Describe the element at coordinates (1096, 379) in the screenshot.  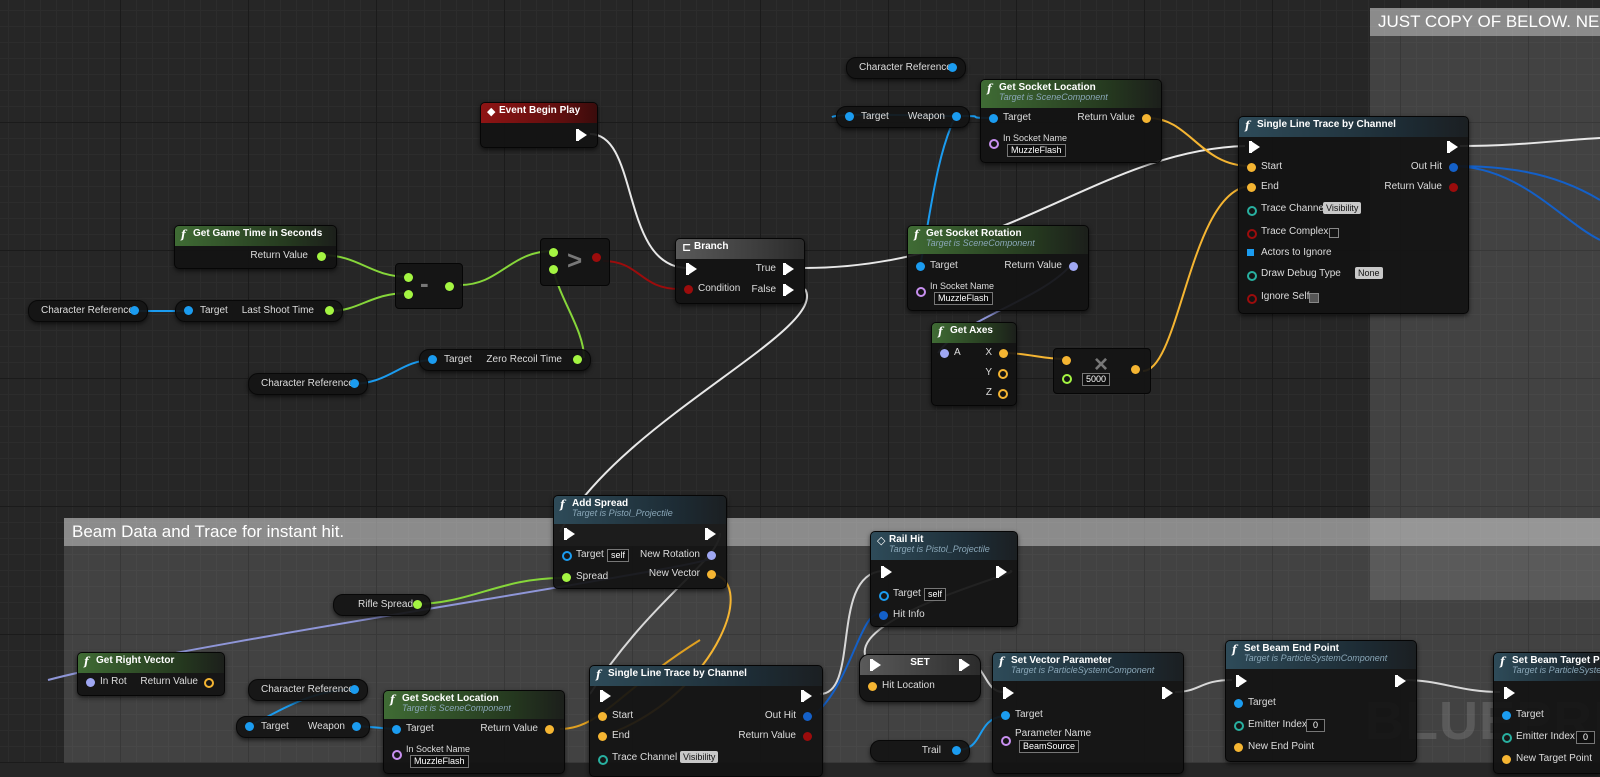
I see `multiplier-field: 5000` at that location.